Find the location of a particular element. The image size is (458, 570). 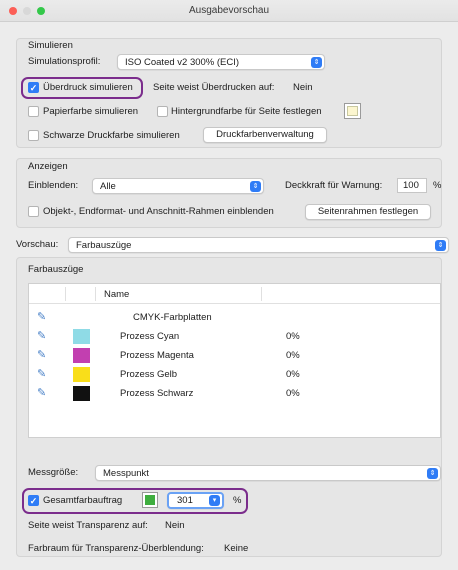

gesamtfarbauftrag-combobox: 301 ▾ is located at coordinates (195, 500).